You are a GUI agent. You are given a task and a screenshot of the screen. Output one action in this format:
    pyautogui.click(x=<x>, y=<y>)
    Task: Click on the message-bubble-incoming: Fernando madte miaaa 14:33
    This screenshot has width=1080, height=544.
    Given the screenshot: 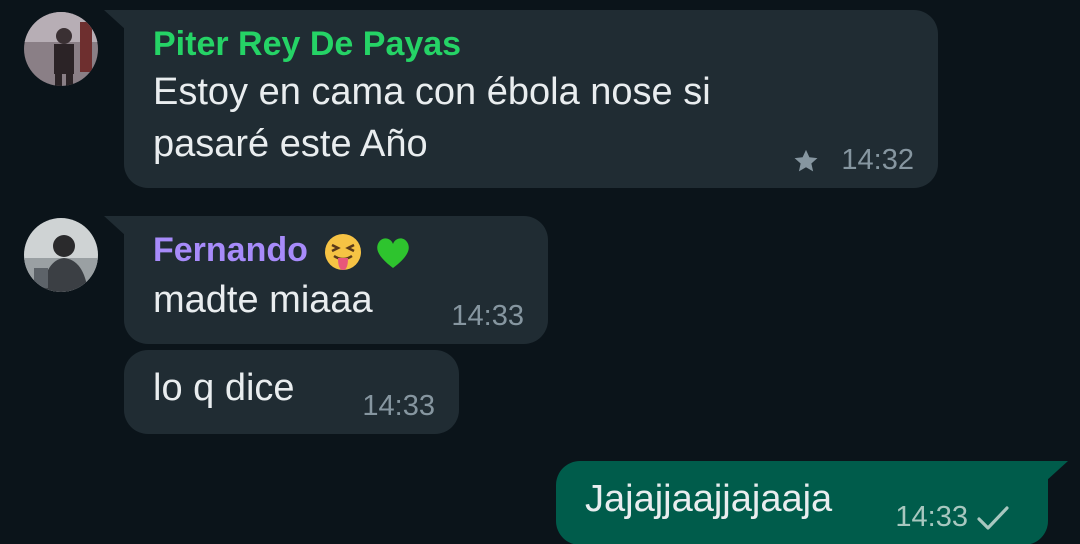 What is the action you would take?
    pyautogui.click(x=326, y=280)
    